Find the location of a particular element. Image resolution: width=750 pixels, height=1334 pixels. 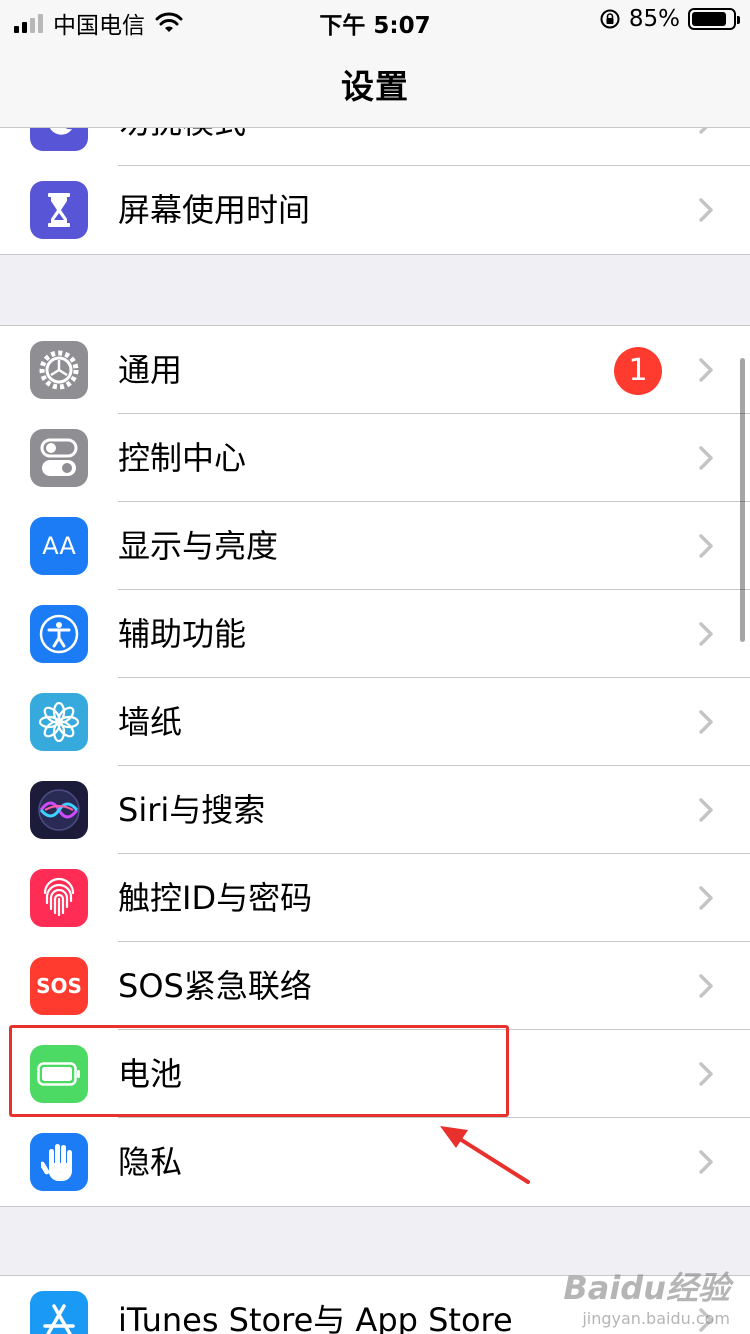

settings-row-screen-time: 屏幕使用时间 is located at coordinates (375, 210).